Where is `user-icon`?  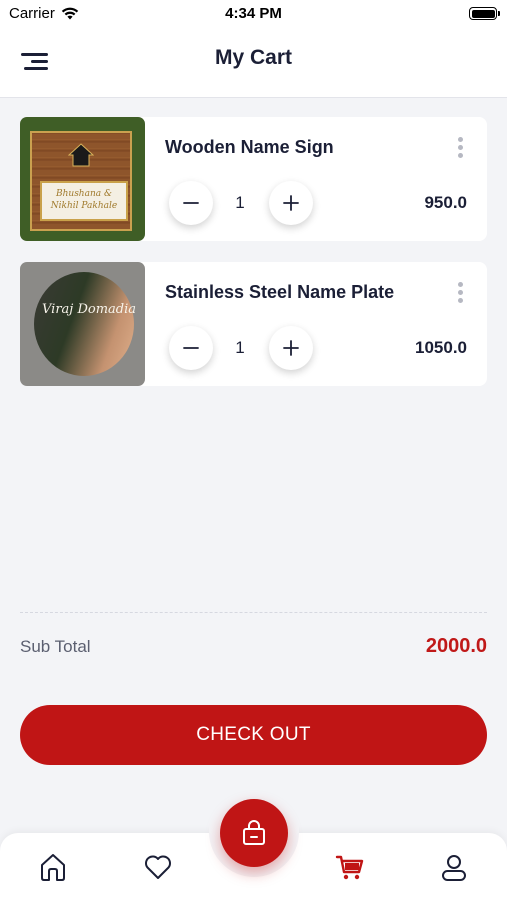 user-icon is located at coordinates (454, 868).